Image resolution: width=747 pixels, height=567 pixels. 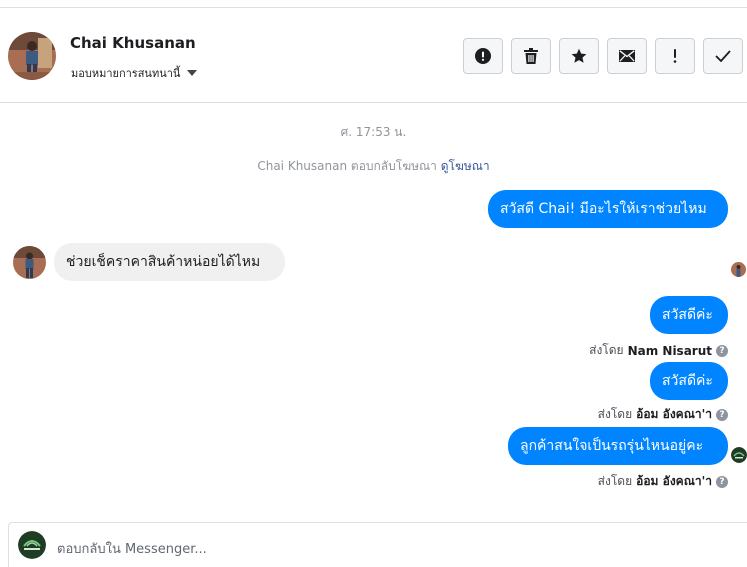 I want to click on mark-done-button, so click(x=723, y=56).